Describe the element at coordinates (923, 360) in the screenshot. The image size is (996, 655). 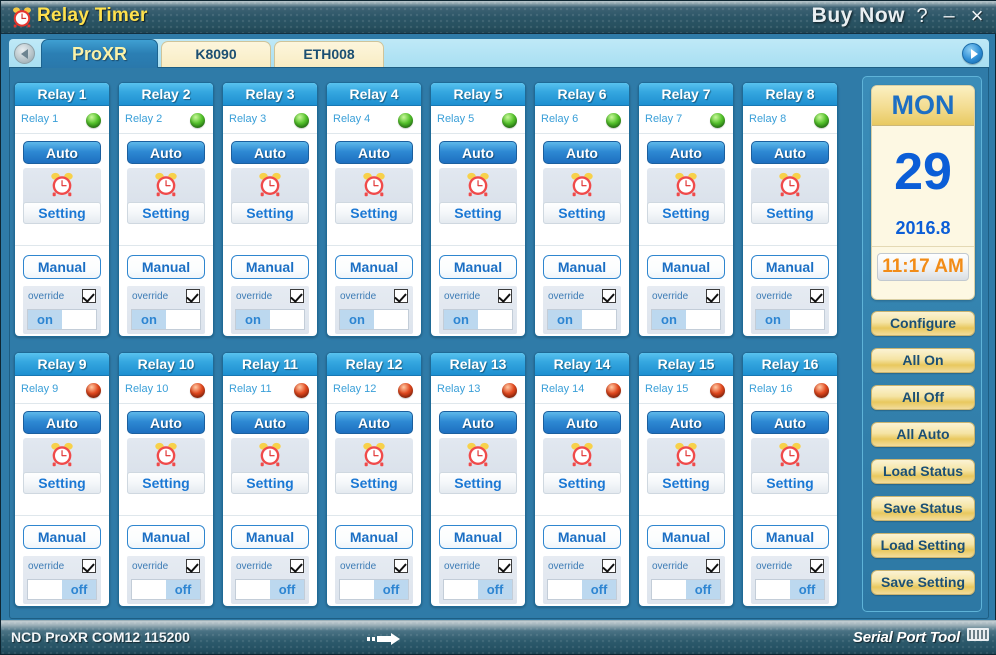
I see `sidebar-button-all-on: All On` at that location.